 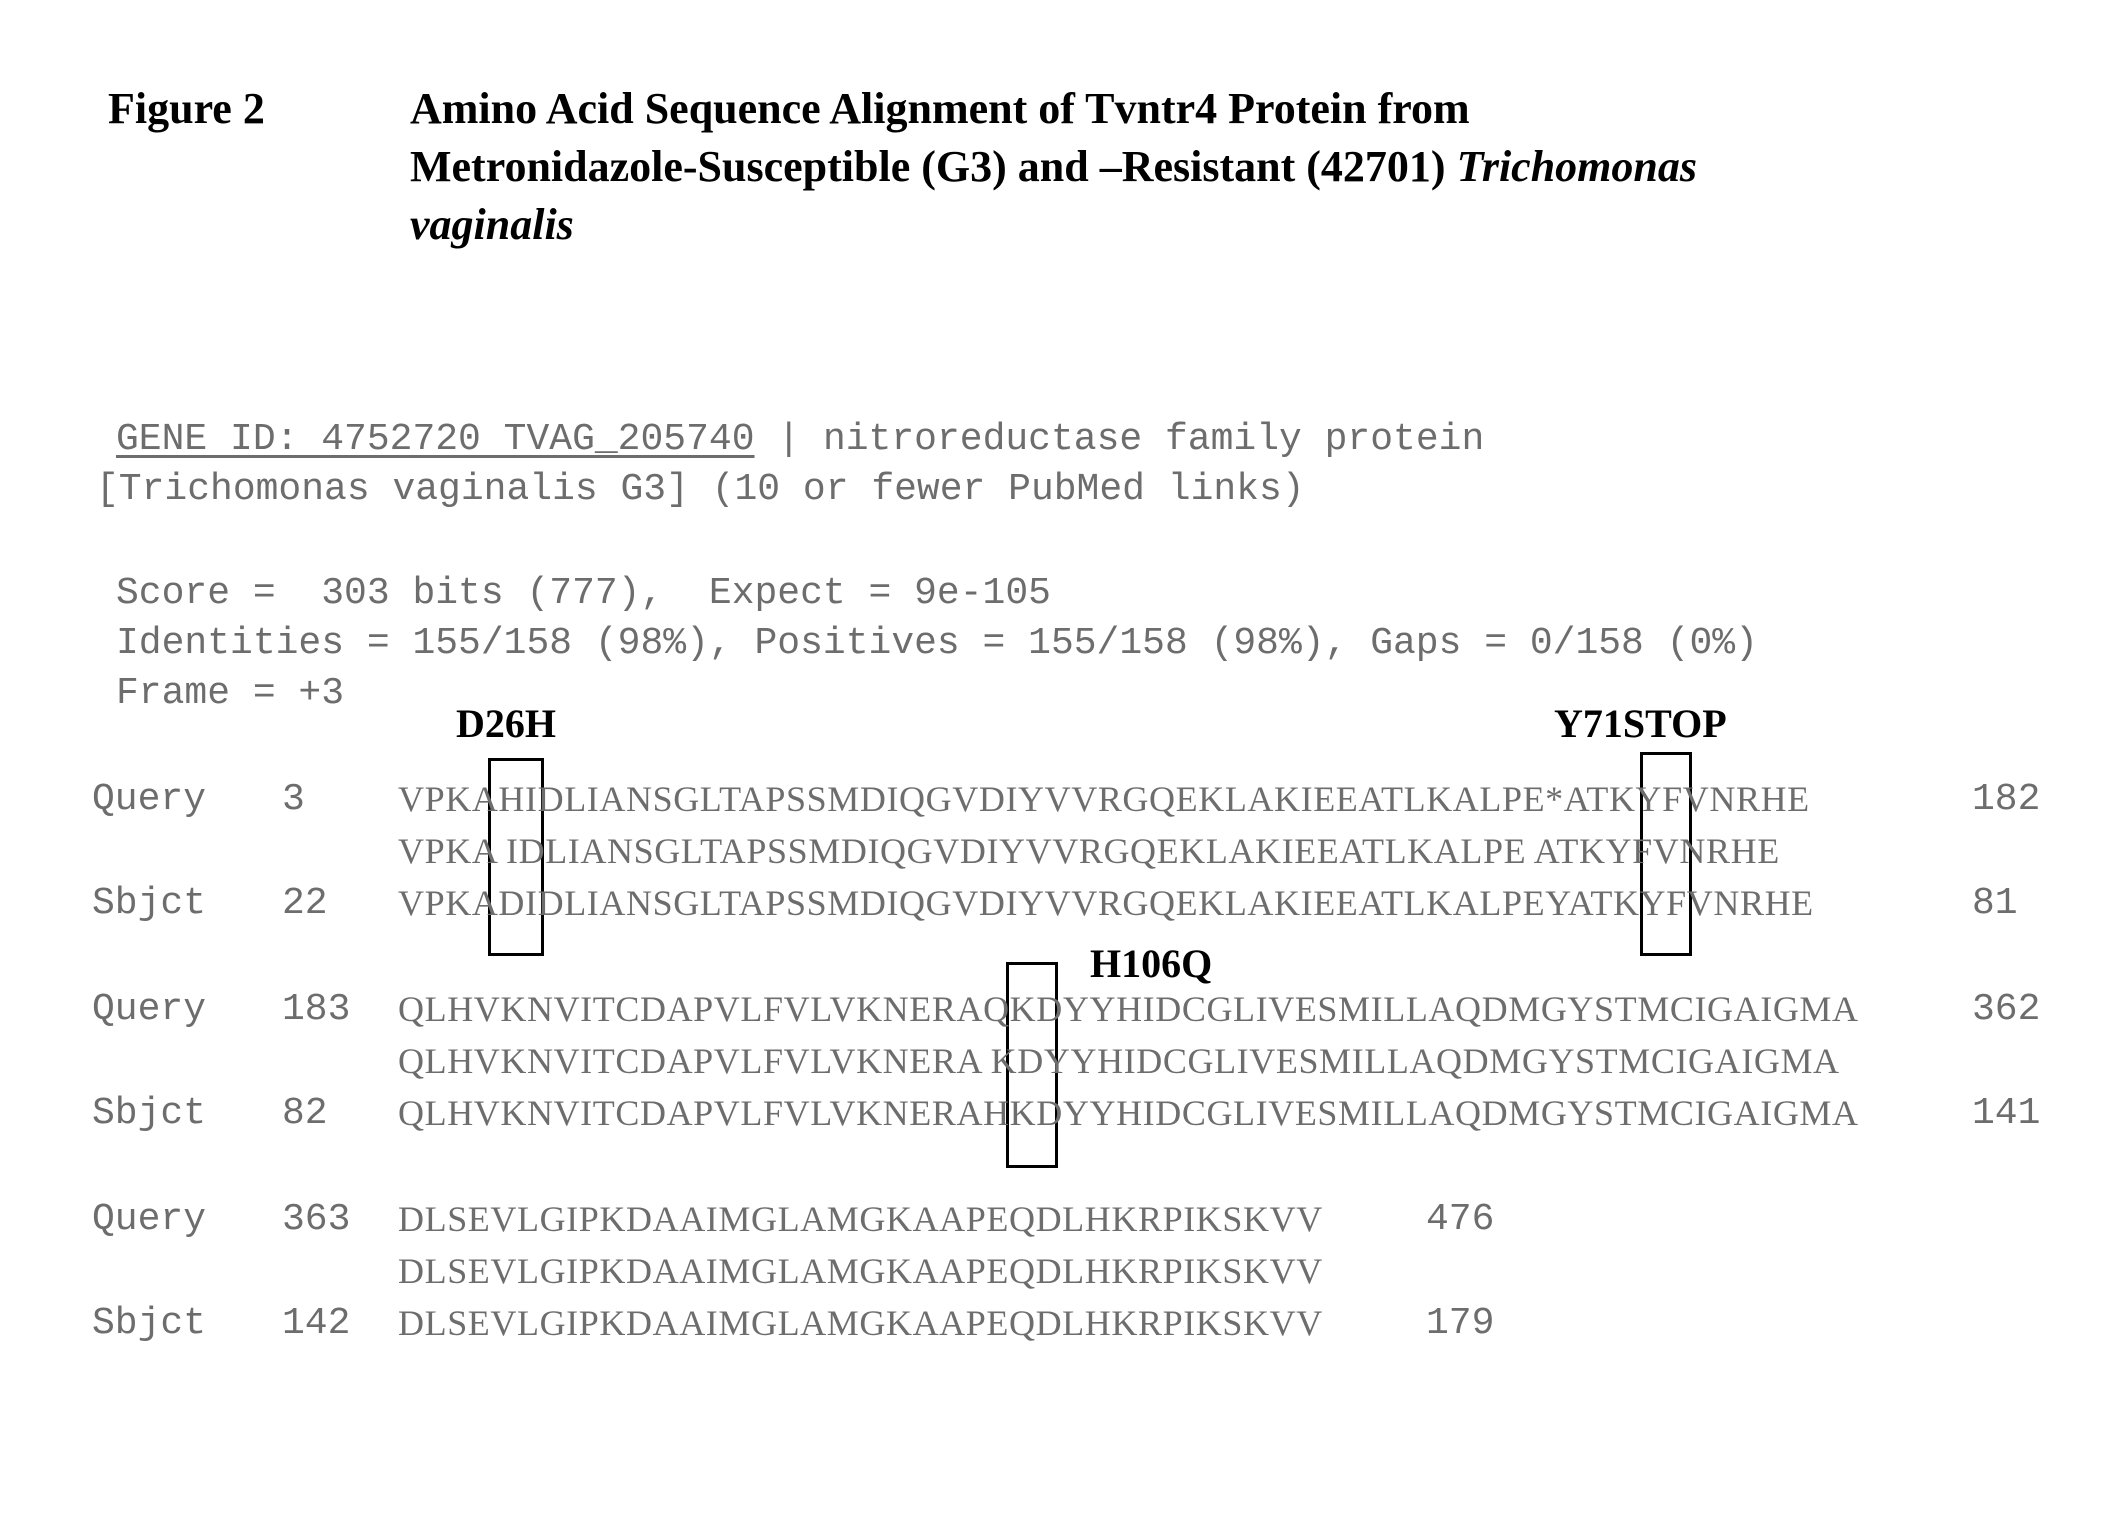 What do you see at coordinates (316, 1009) in the screenshot?
I see `row-start: 183` at bounding box center [316, 1009].